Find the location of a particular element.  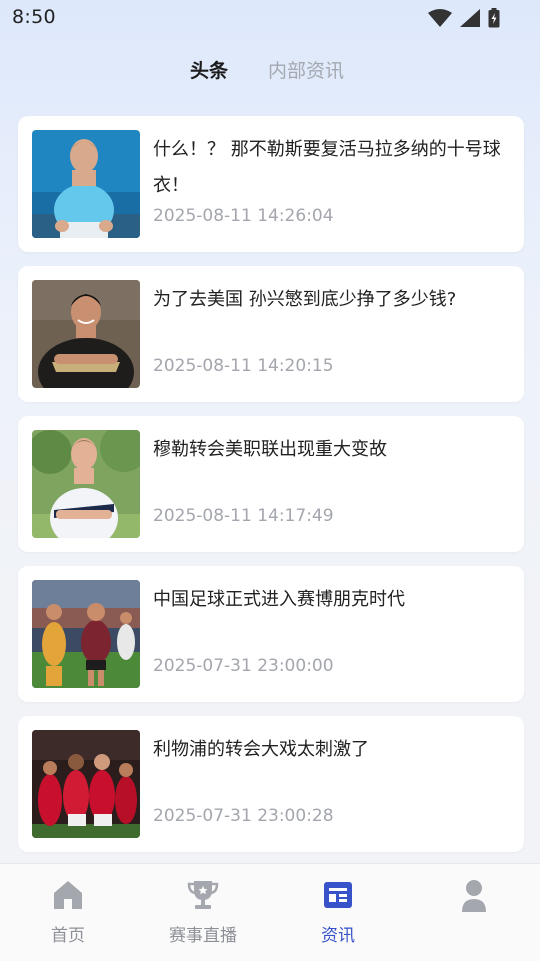

news-time: 2025-08-11 14:17:49 is located at coordinates (243, 516).